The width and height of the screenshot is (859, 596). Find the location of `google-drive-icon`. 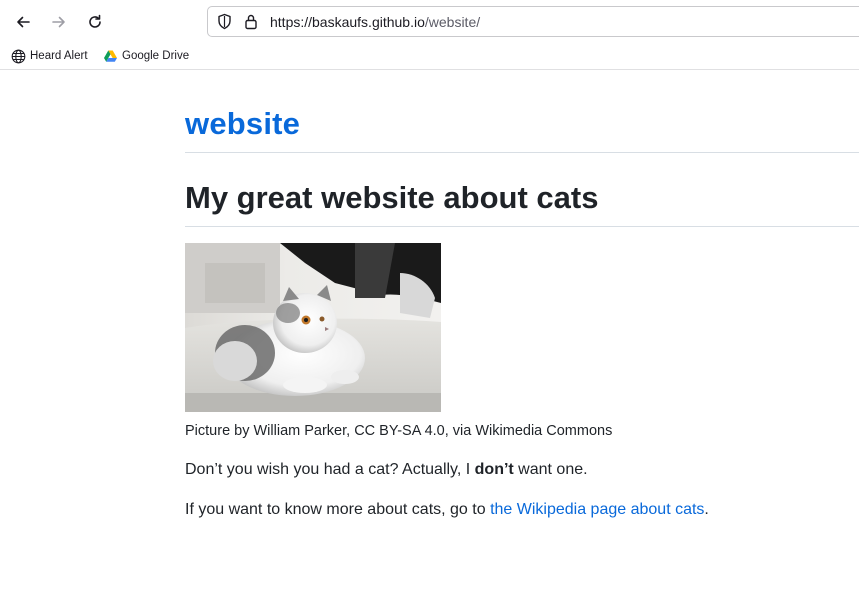

google-drive-icon is located at coordinates (110, 56).